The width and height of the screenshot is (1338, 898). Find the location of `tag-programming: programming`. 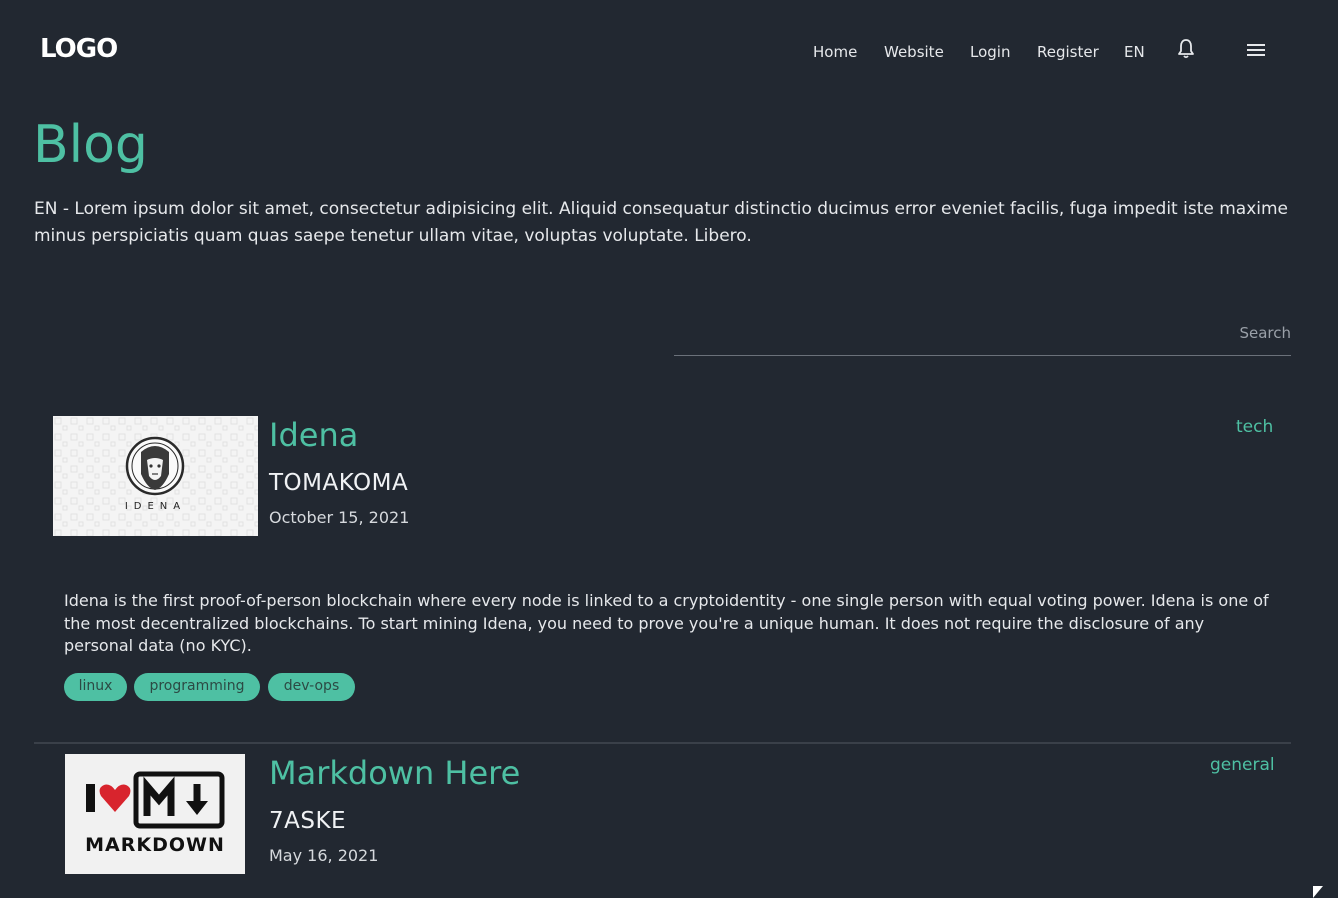

tag-programming: programming is located at coordinates (197, 687).